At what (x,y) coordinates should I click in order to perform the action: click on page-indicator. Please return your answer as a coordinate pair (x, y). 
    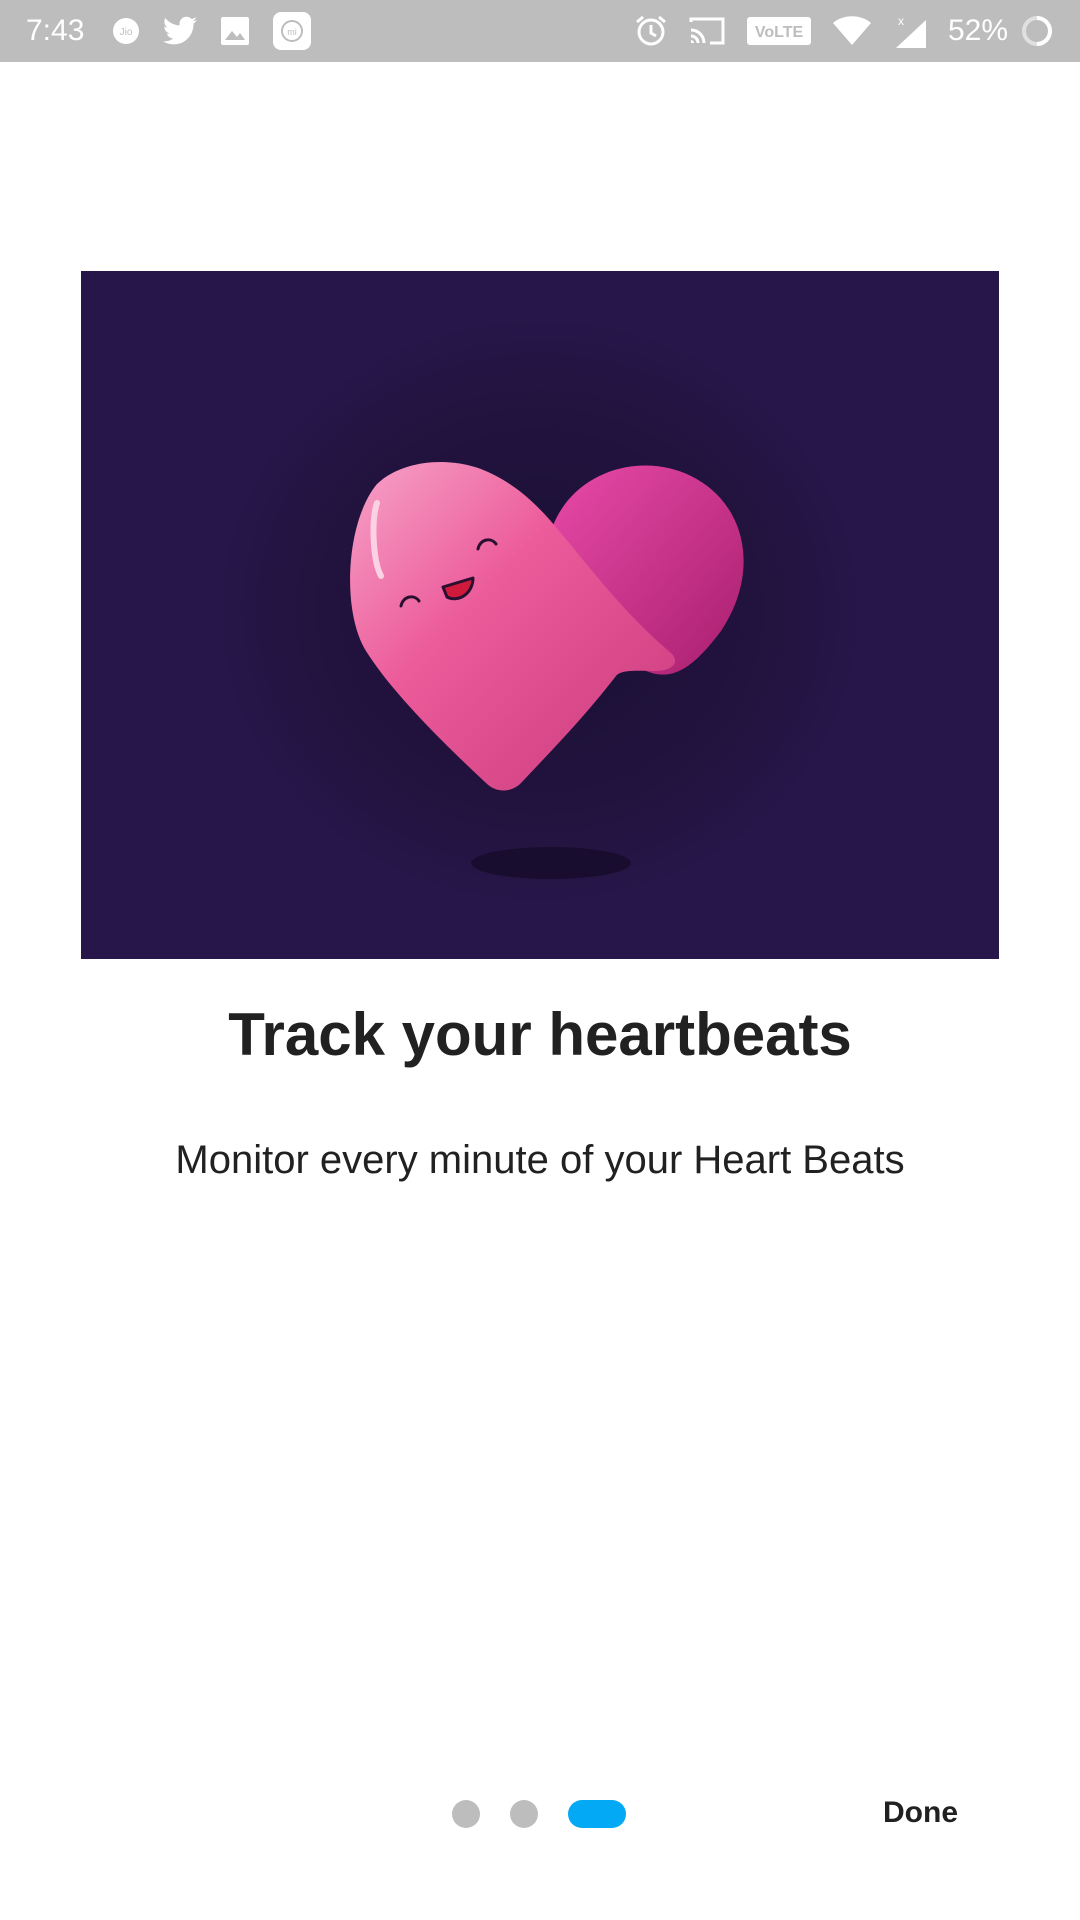
    Looking at the image, I should click on (539, 1814).